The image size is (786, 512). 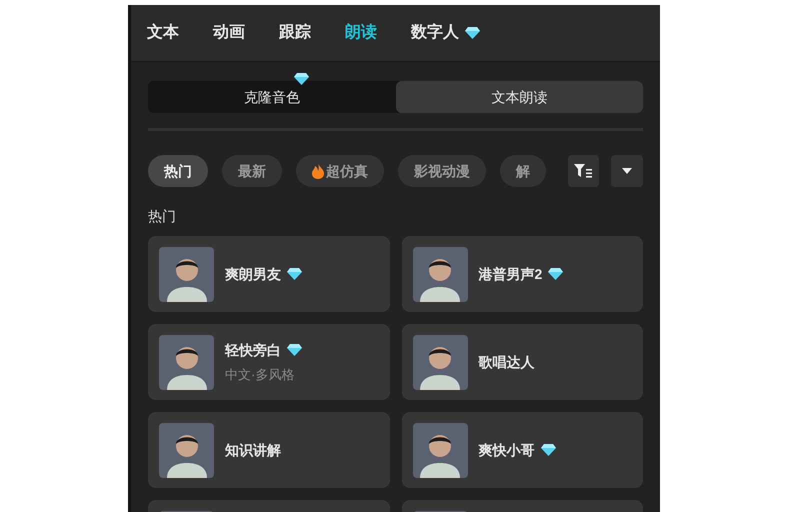 I want to click on voice-card: 爽朗男友, so click(x=269, y=274).